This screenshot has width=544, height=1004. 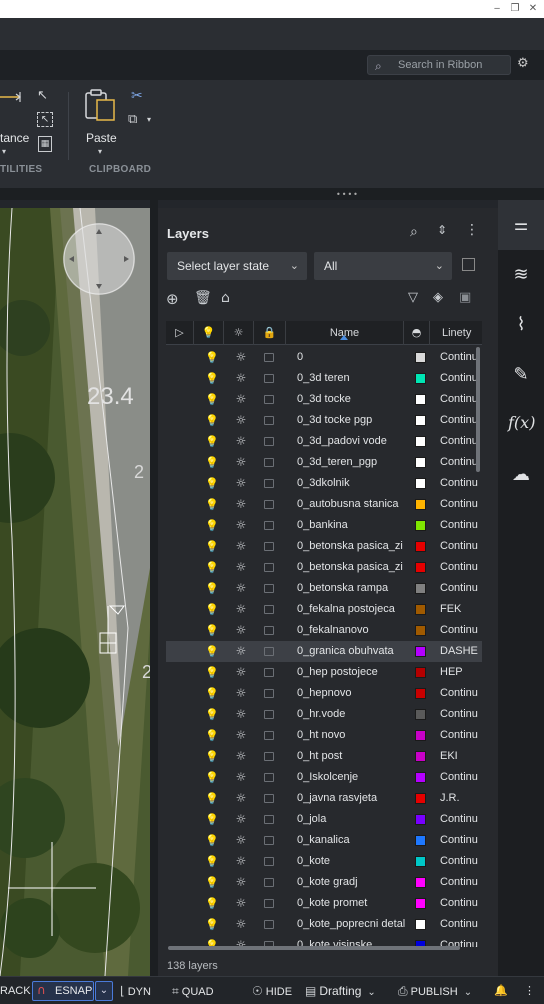 I want to click on copy-icon: ⧉, so click(x=132, y=119).